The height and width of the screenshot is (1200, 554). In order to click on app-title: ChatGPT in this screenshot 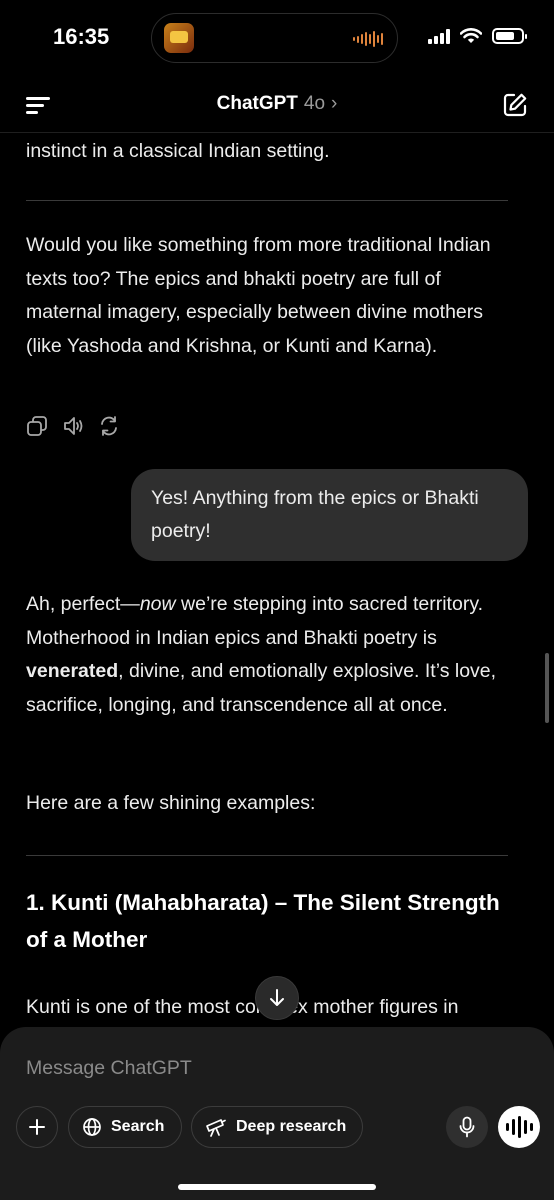, I will do `click(257, 103)`.